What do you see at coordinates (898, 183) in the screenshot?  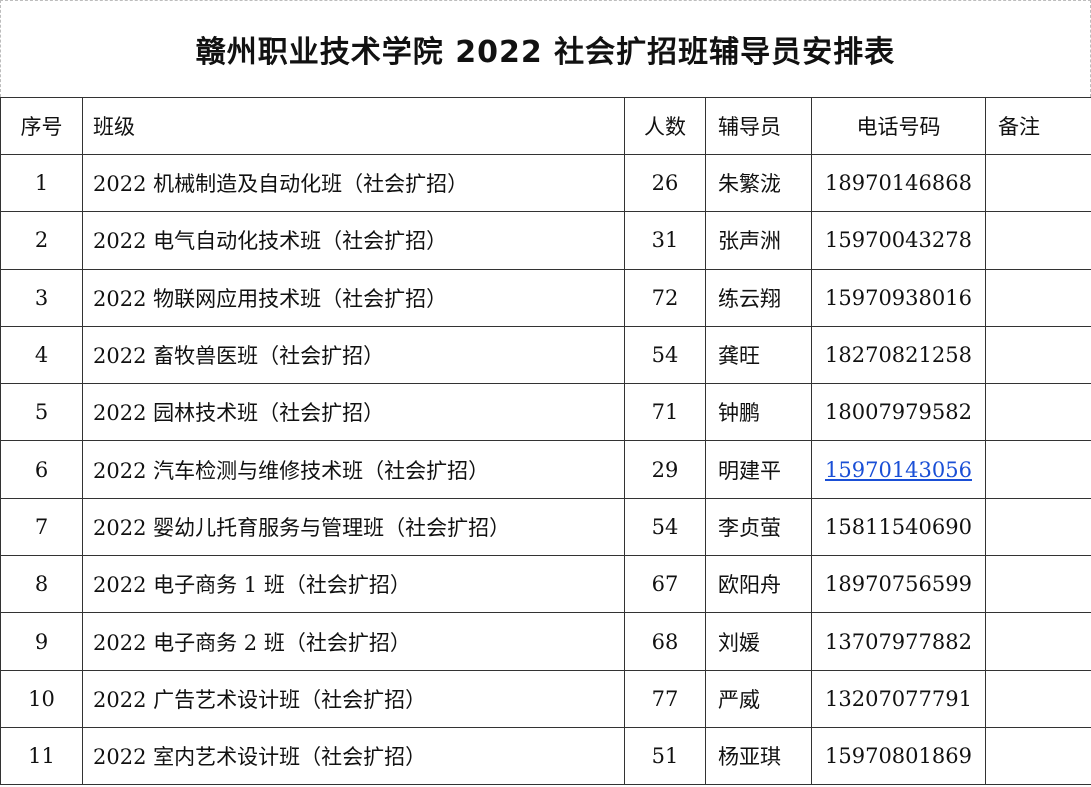 I see `cell-phone: 18970146868` at bounding box center [898, 183].